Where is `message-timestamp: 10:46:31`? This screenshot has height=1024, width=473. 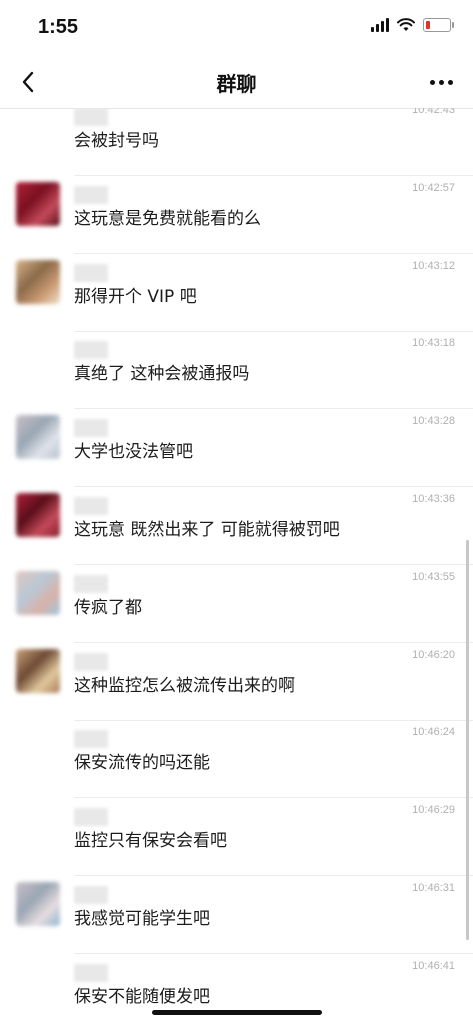
message-timestamp: 10:46:31 is located at coordinates (433, 888).